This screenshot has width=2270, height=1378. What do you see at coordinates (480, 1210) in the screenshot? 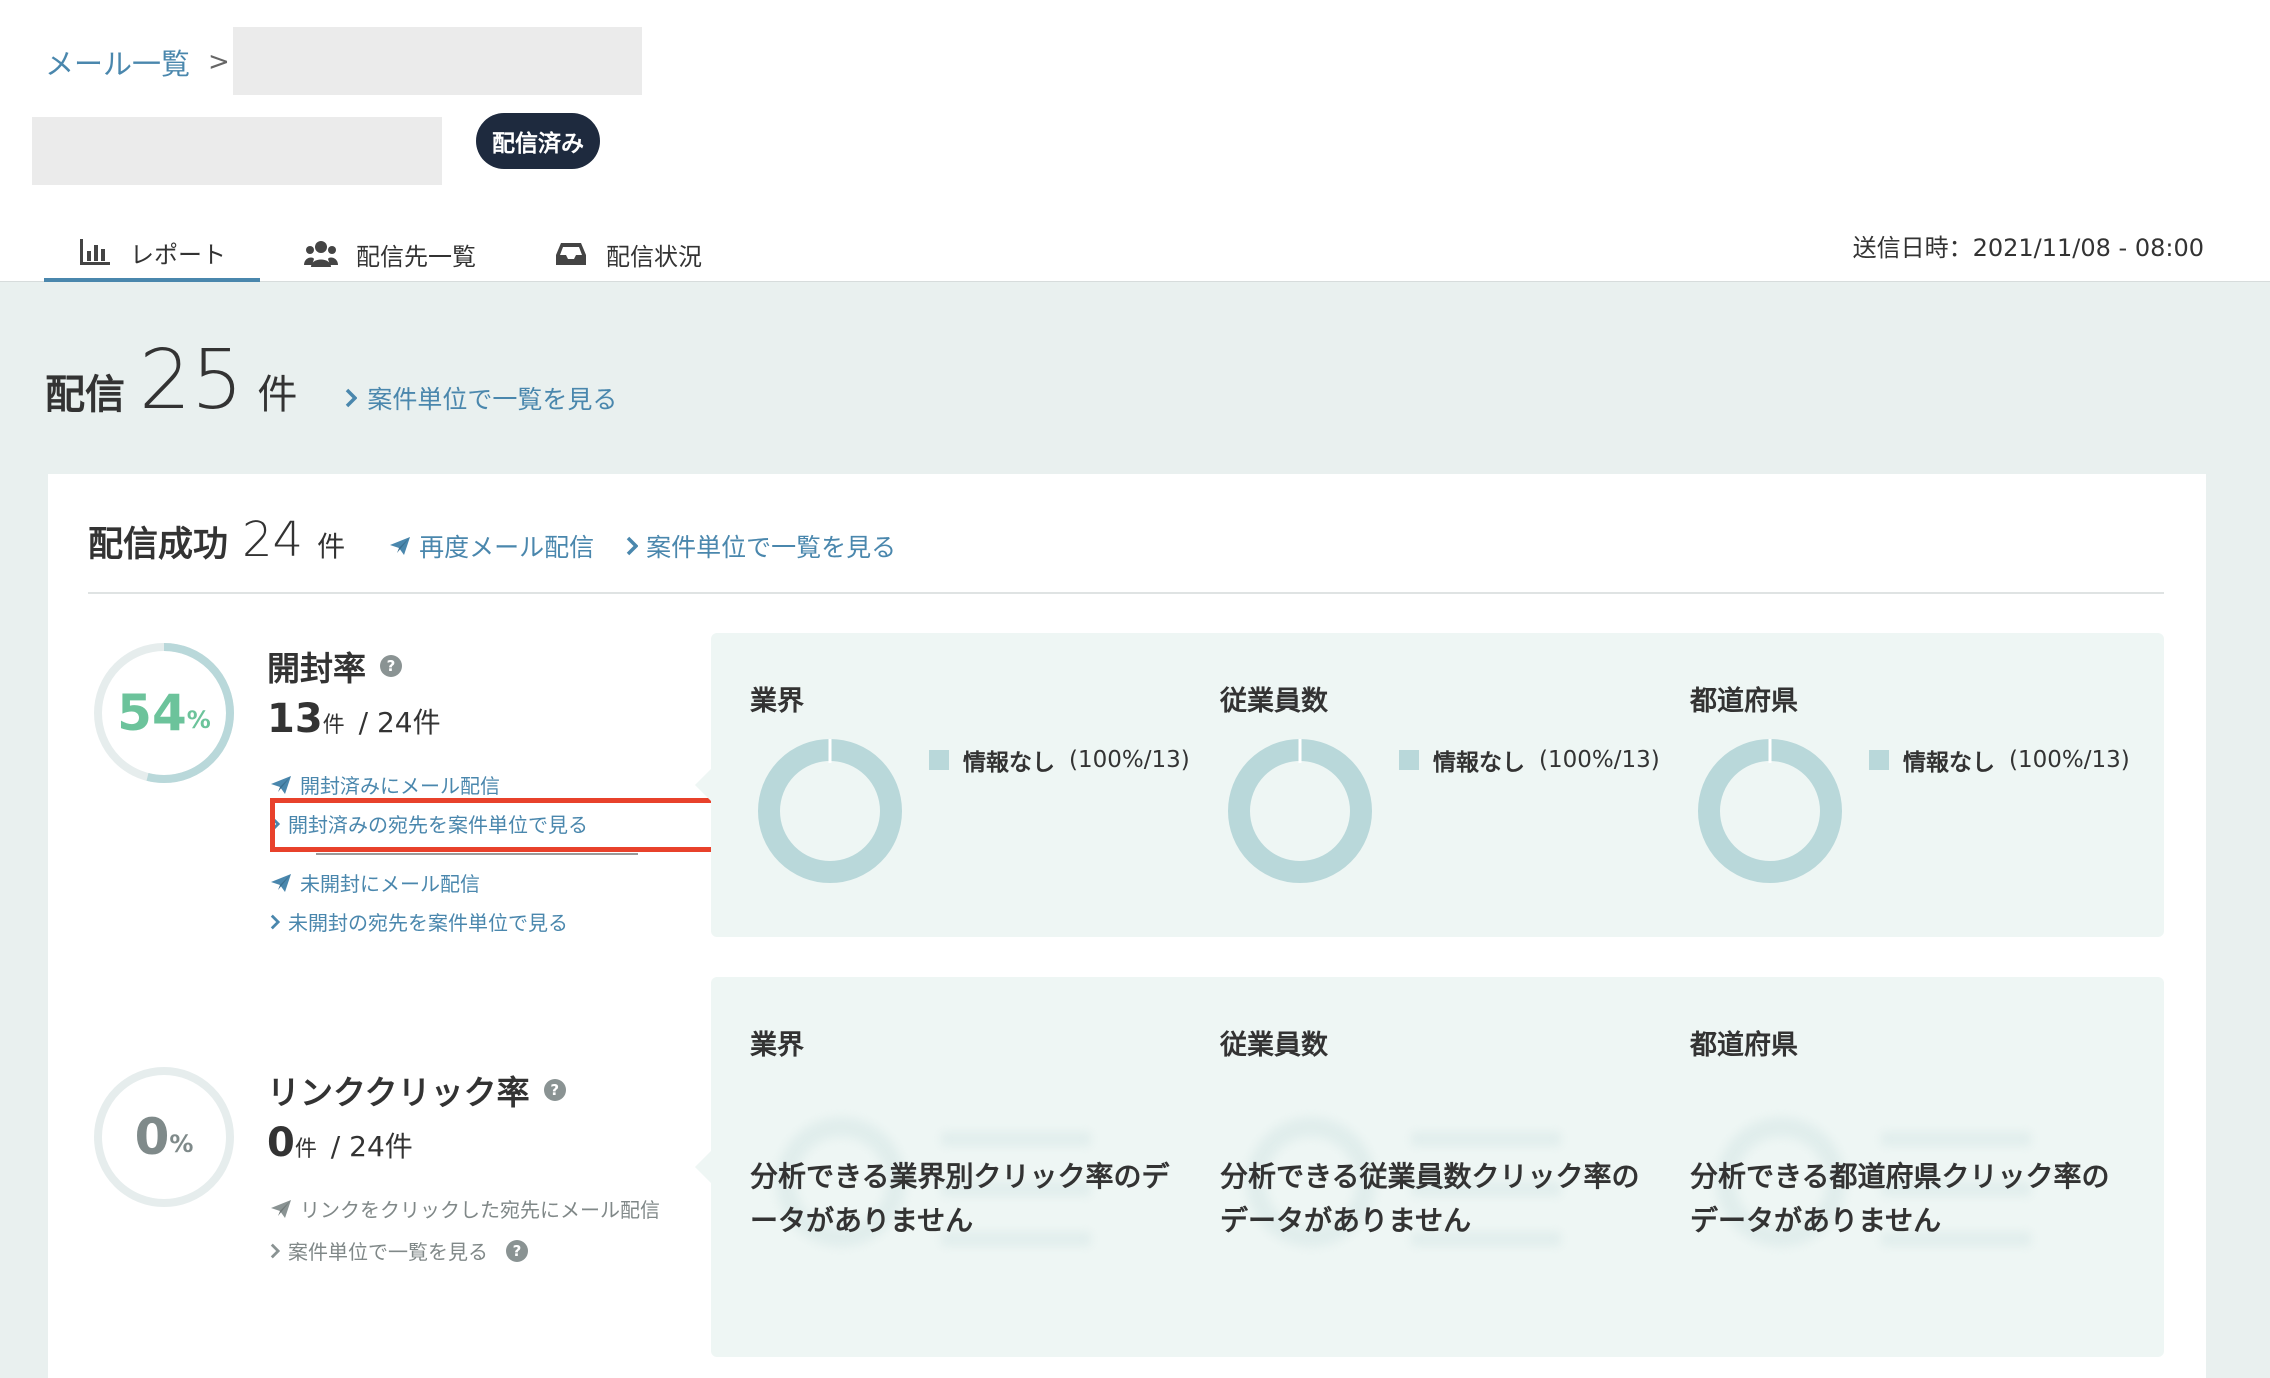
I see `mail-clicked-label: リンクをクリックした宛先にメール配信` at bounding box center [480, 1210].